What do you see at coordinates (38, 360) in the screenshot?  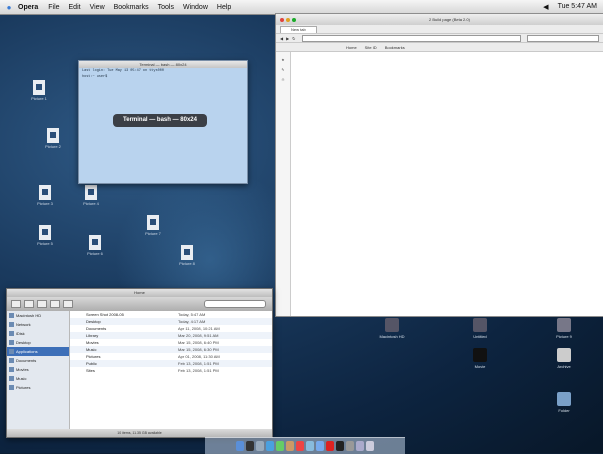 I see `sidebar-item-documents: Documents` at bounding box center [38, 360].